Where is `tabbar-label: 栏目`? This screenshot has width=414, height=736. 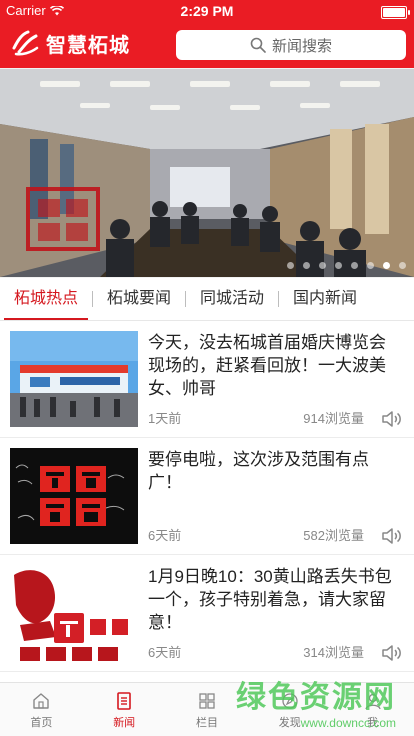
tabbar-label: 栏目 is located at coordinates (206, 722).